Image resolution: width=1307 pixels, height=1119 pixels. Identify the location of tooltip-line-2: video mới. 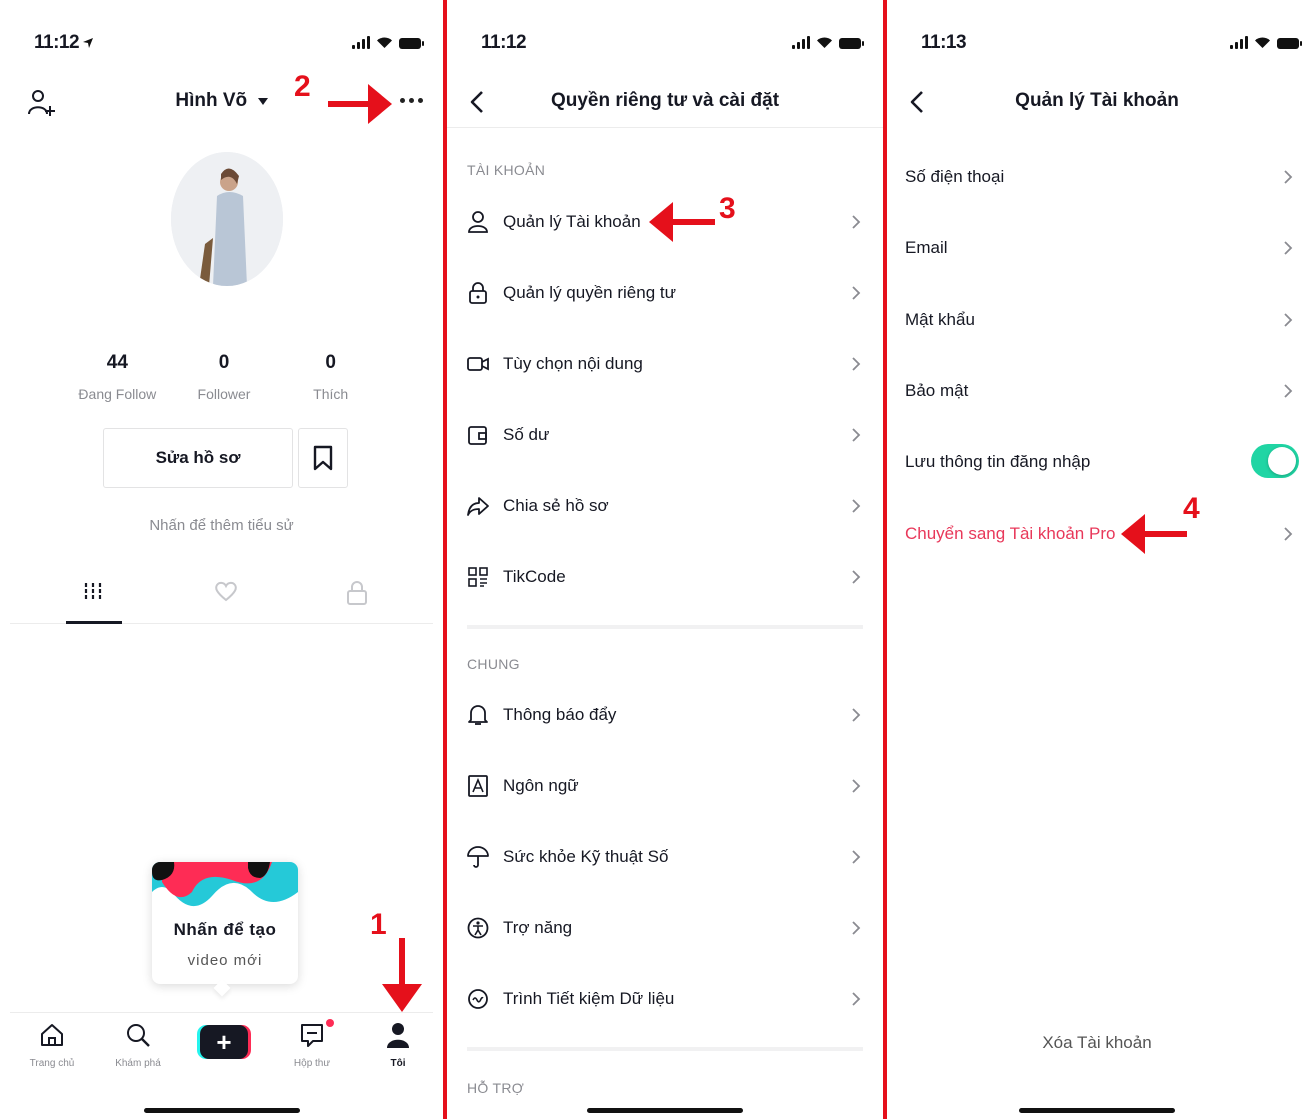
(225, 960).